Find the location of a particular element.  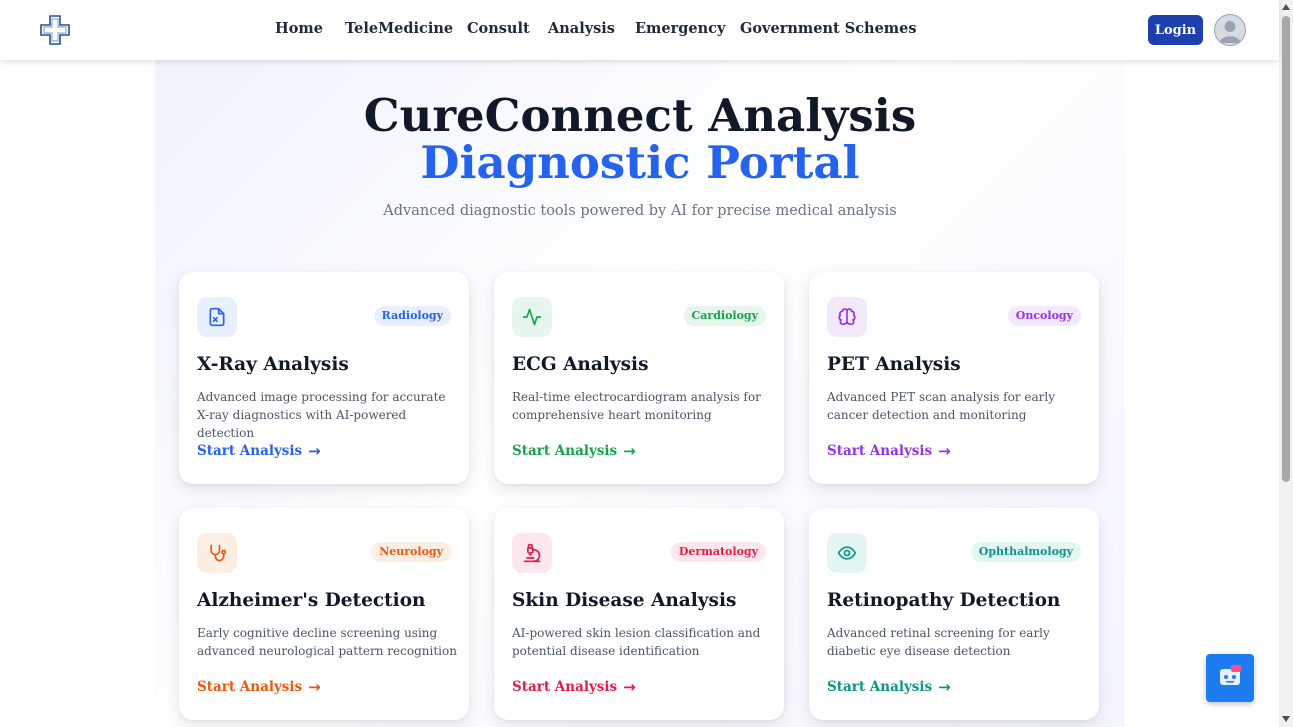

category-badge: Ophthalmology is located at coordinates (1025, 552).